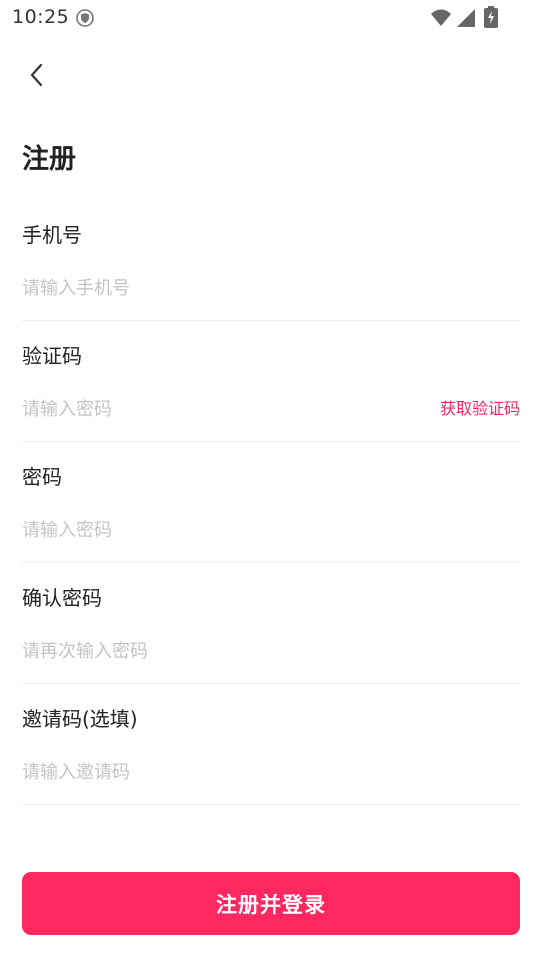 The height and width of the screenshot is (960, 540). What do you see at coordinates (41, 17) in the screenshot?
I see `status-time: 10:25` at bounding box center [41, 17].